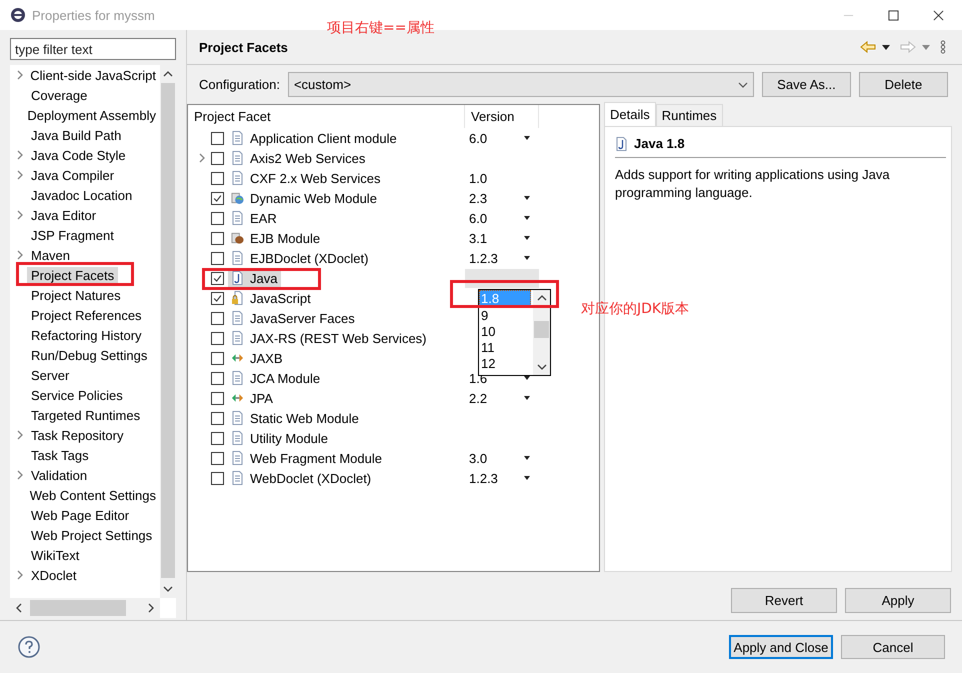 This screenshot has height=673, width=962. I want to click on column-header: Project Facet, so click(326, 116).